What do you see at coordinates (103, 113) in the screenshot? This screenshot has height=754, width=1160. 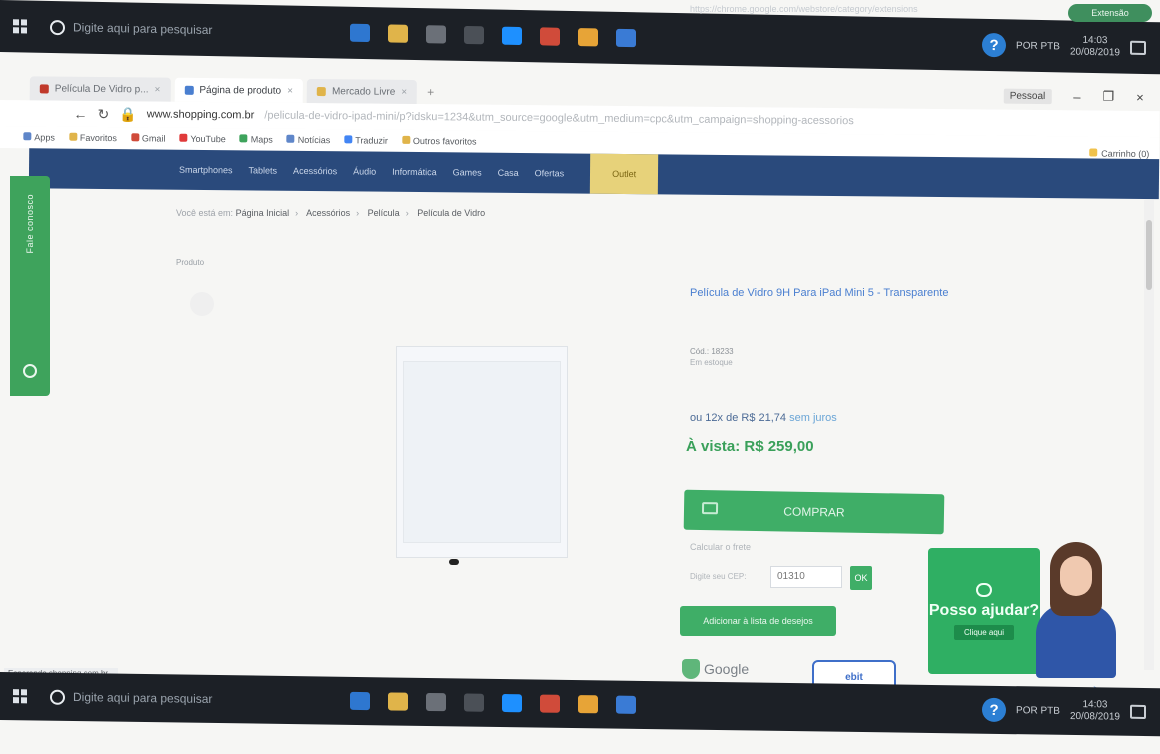 I see `reload-icon: ↻` at bounding box center [103, 113].